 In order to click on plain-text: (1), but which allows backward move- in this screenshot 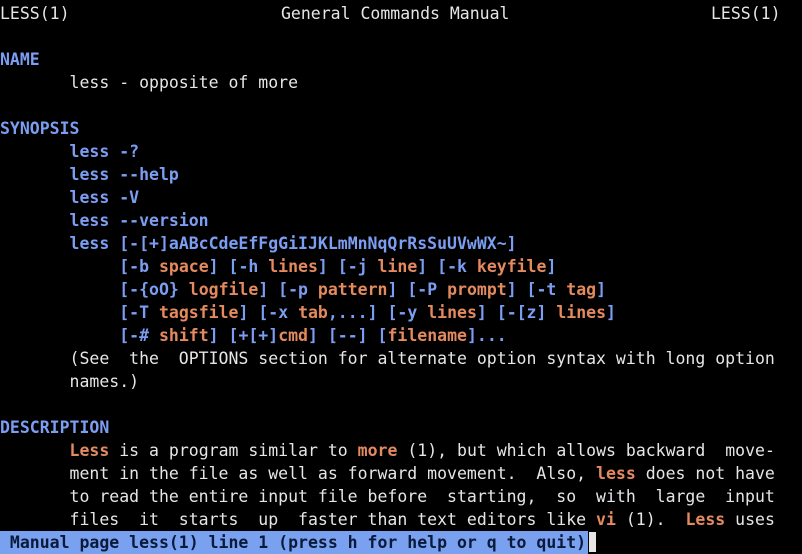, I will do `click(586, 450)`.